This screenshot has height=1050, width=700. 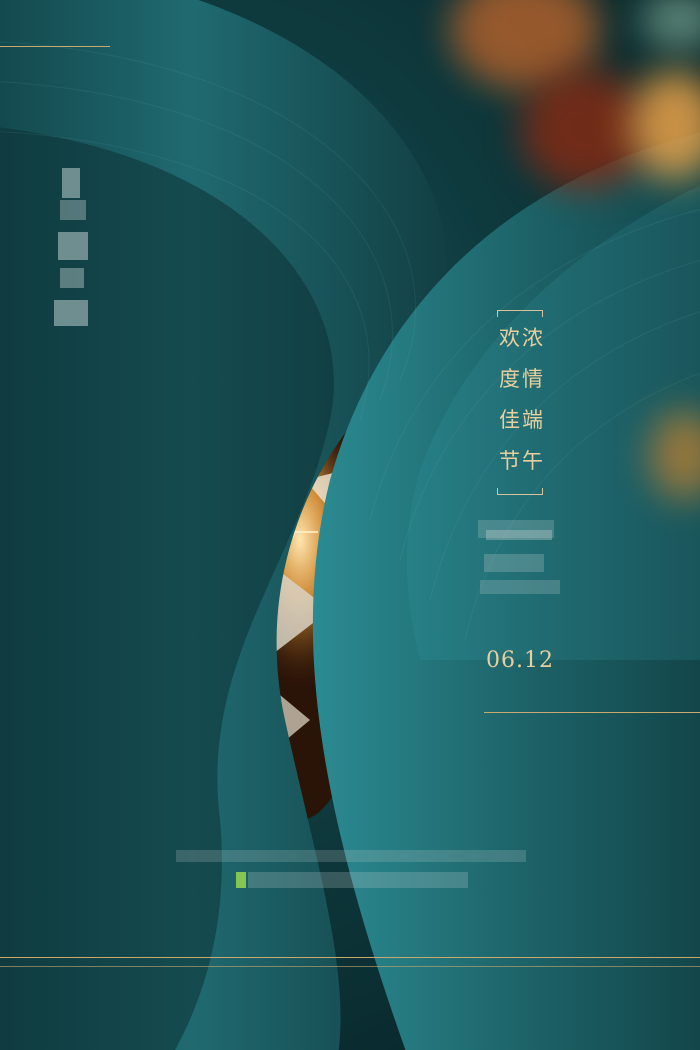 I want to click on bottom-gold-line, so click(x=350, y=957).